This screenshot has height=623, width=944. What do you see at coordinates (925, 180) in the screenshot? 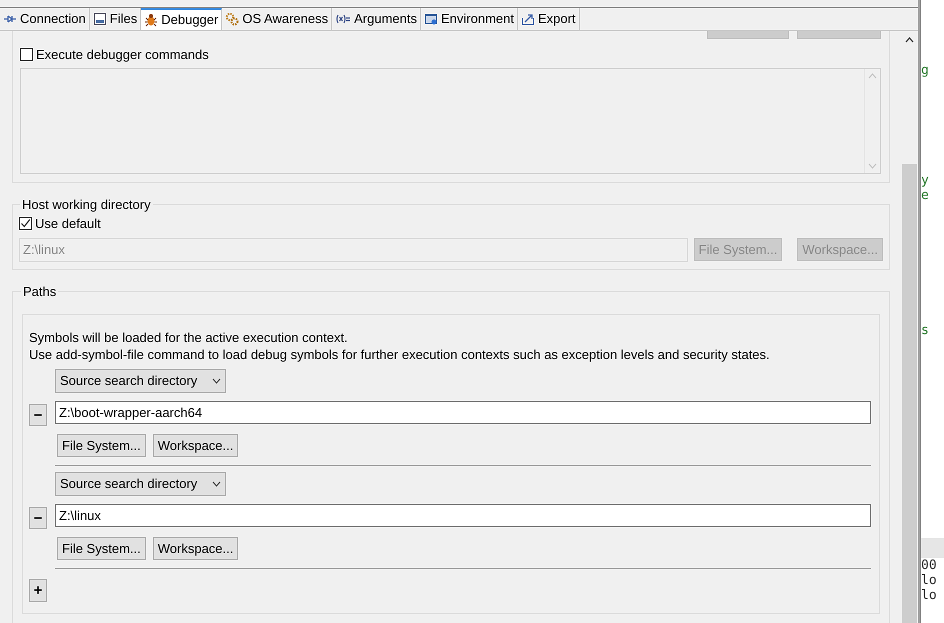
I see `code-fragment: y` at bounding box center [925, 180].